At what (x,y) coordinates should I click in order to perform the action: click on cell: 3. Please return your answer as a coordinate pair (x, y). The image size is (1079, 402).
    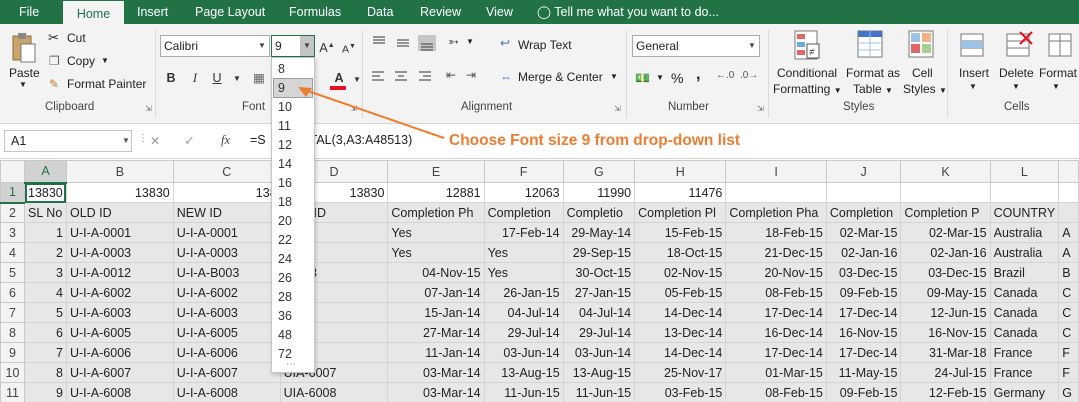
    Looking at the image, I should click on (45, 272).